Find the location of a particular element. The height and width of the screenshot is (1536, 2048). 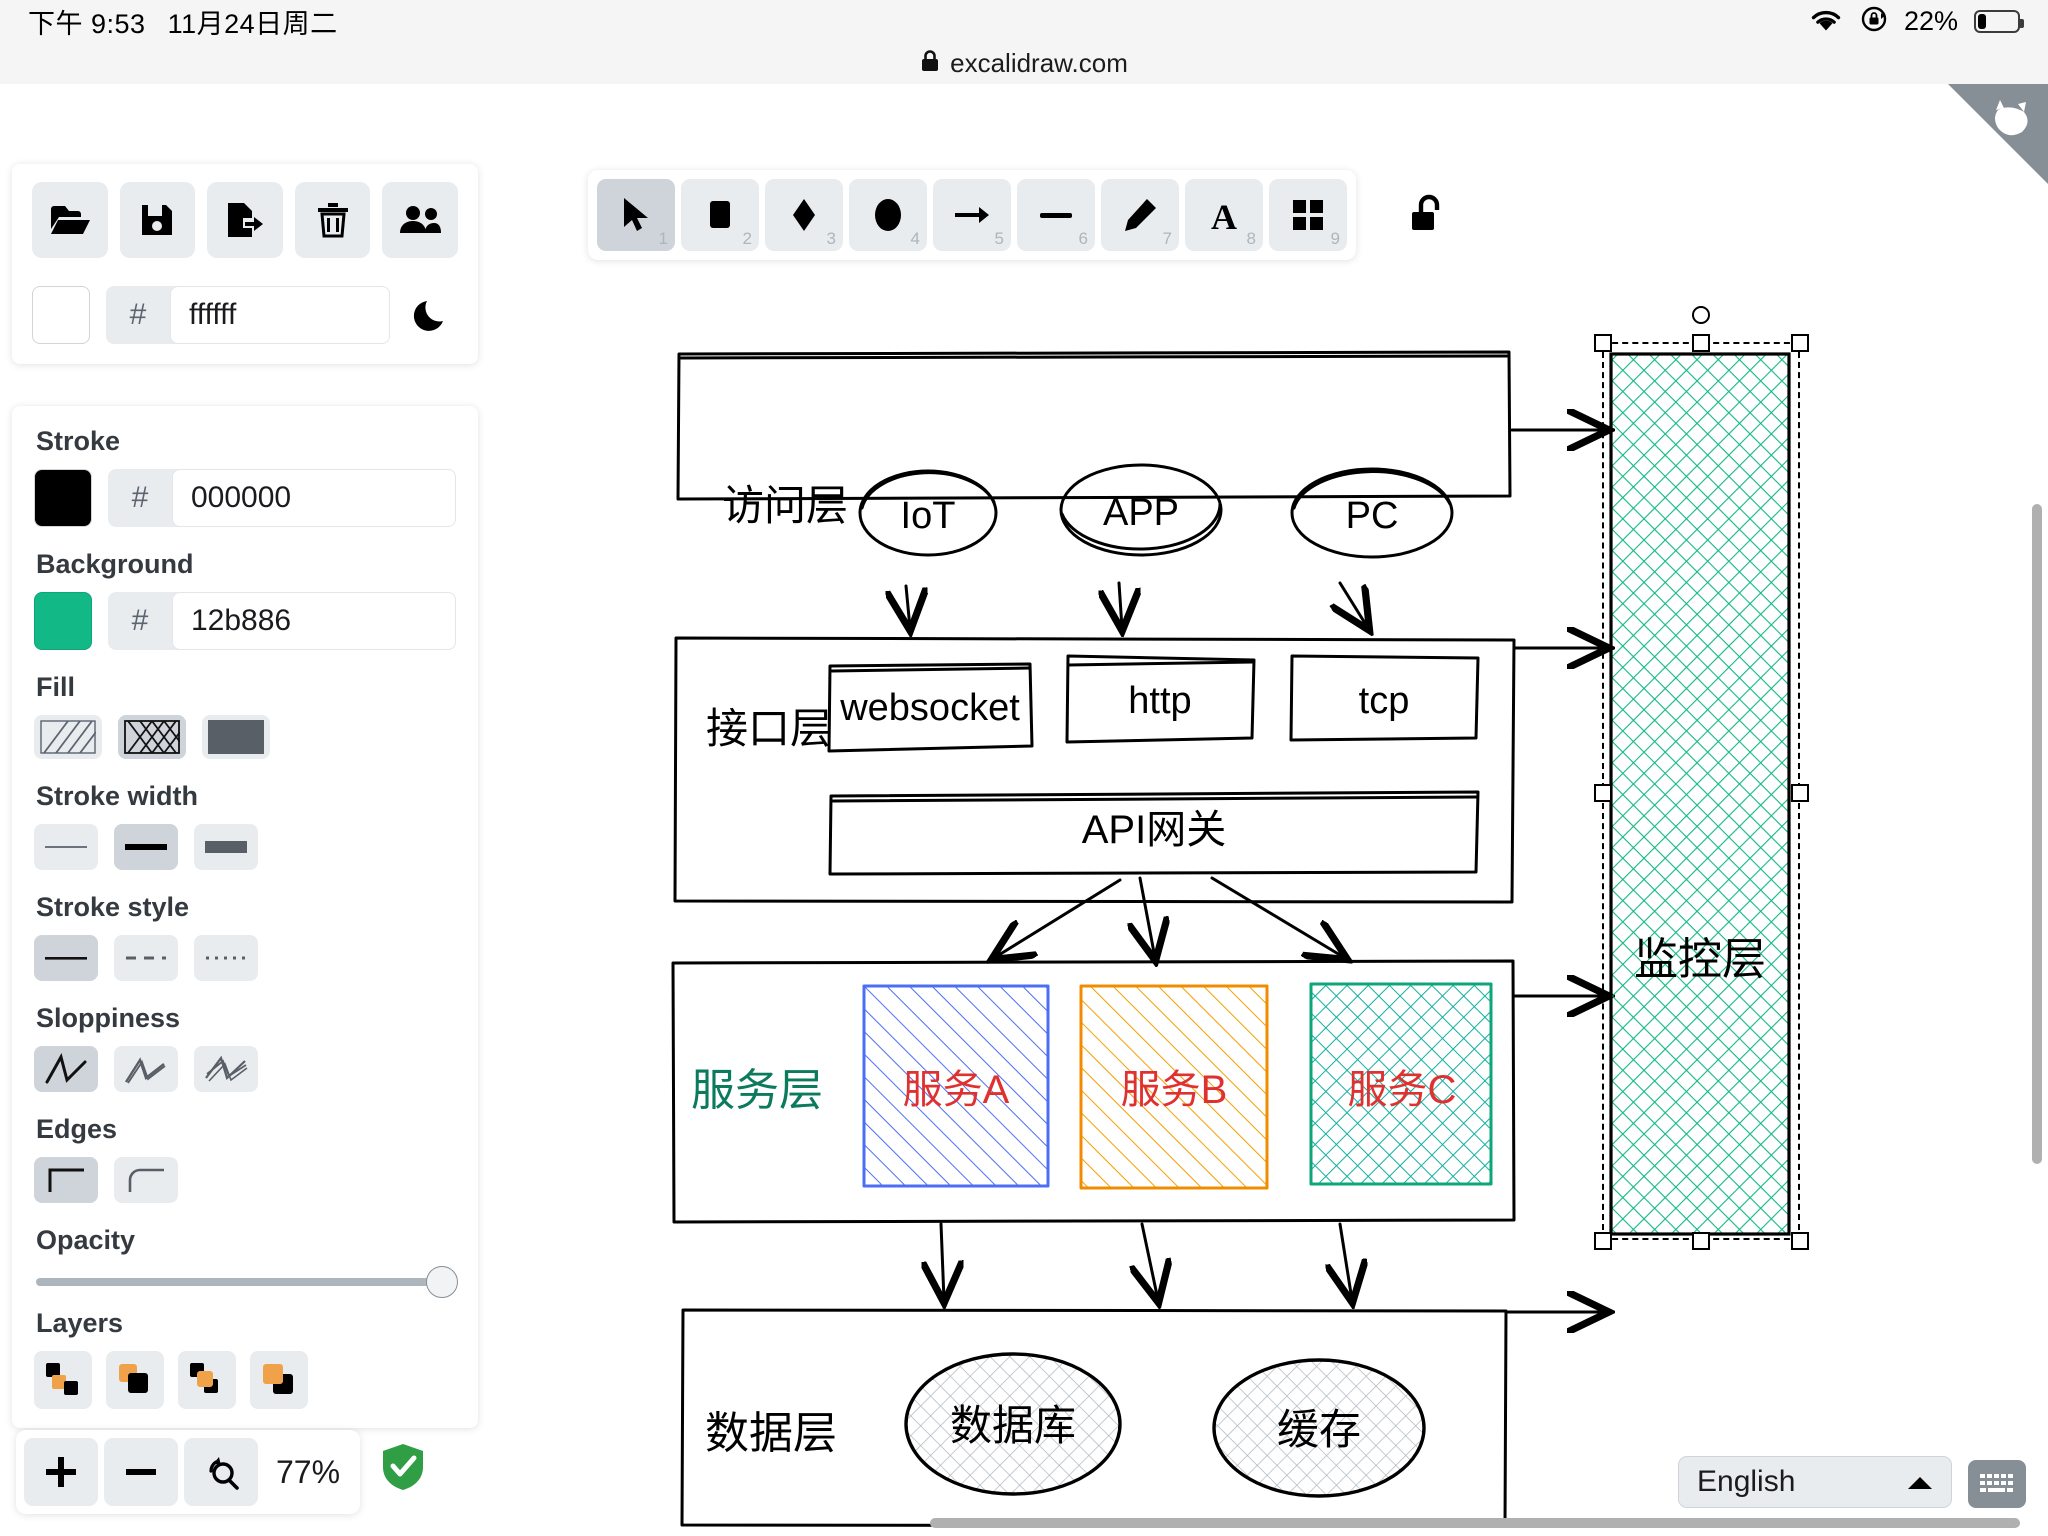

diamond-tool-key: 3 is located at coordinates (831, 238).